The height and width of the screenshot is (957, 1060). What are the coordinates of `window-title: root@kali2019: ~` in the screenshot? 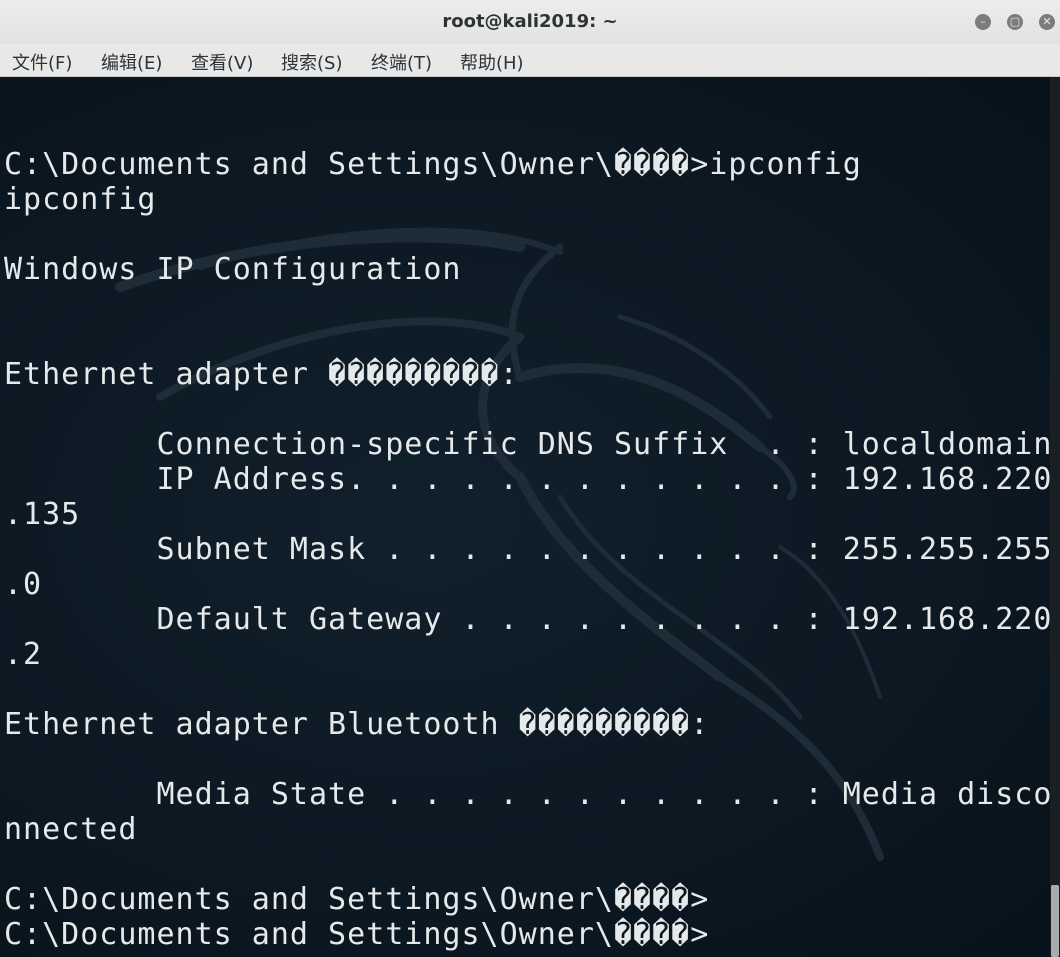 It's located at (530, 21).